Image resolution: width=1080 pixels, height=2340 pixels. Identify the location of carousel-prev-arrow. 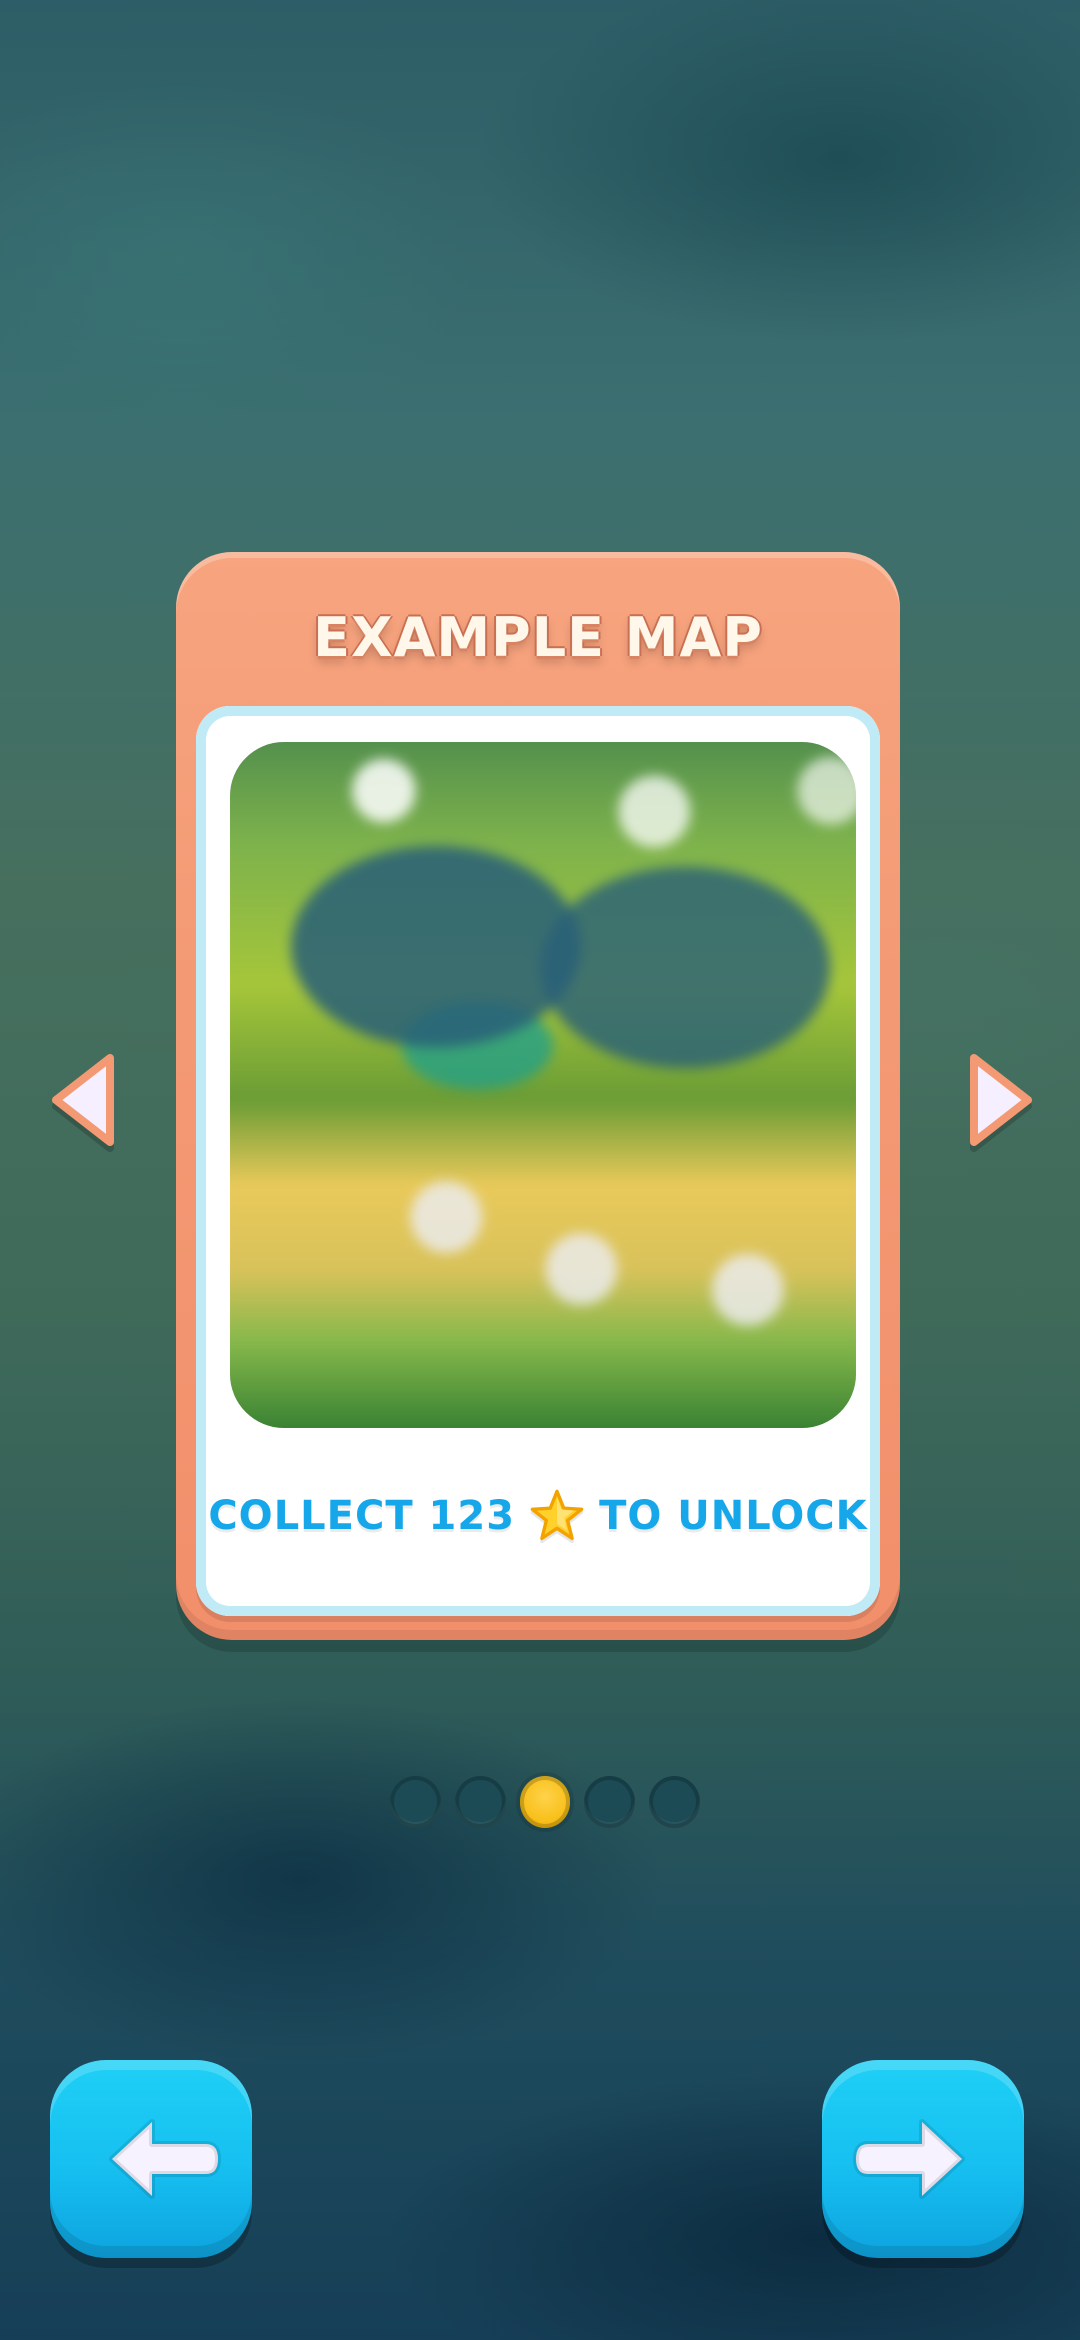
(81, 1100).